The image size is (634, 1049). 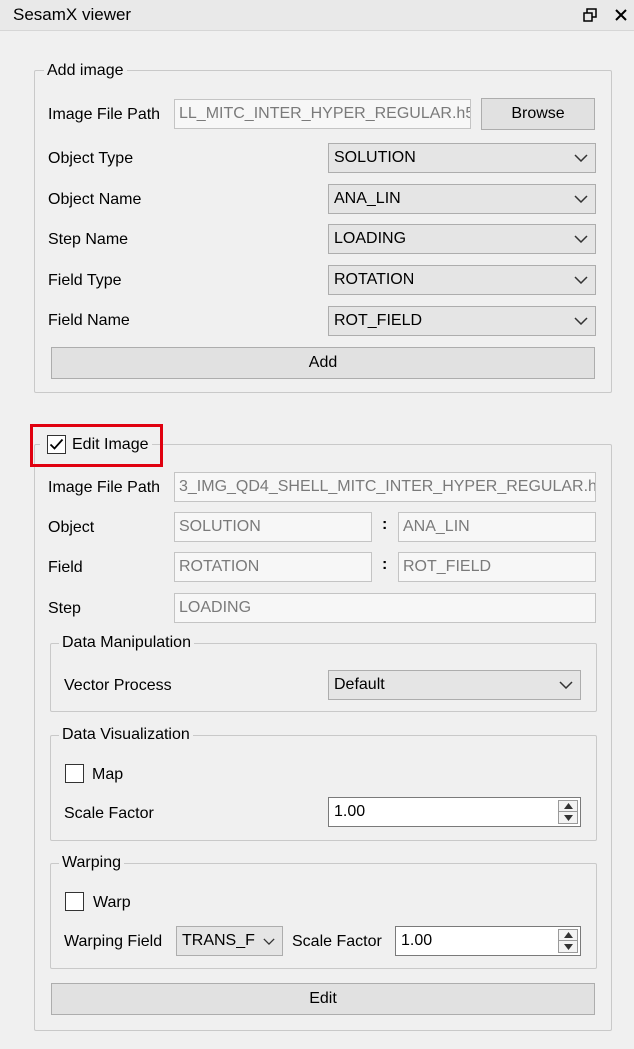 What do you see at coordinates (109, 813) in the screenshot?
I see `scale-factor-label: Scale Factor` at bounding box center [109, 813].